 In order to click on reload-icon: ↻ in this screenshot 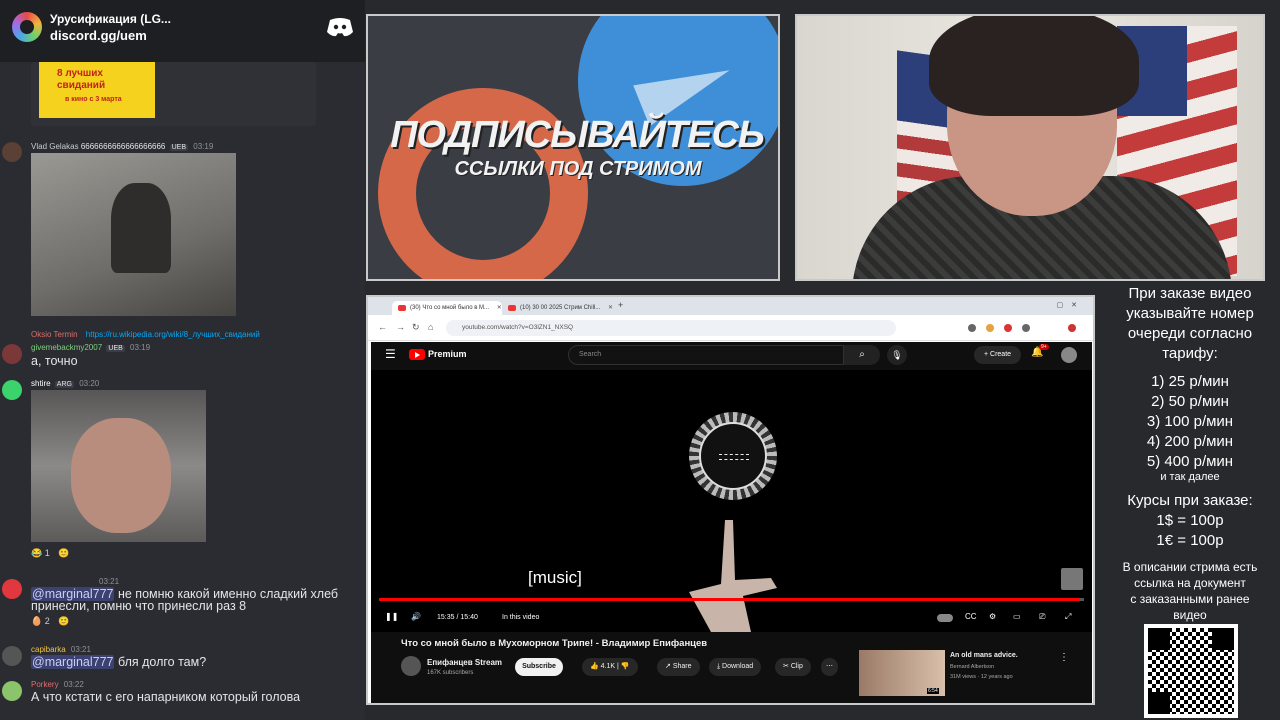, I will do `click(416, 327)`.